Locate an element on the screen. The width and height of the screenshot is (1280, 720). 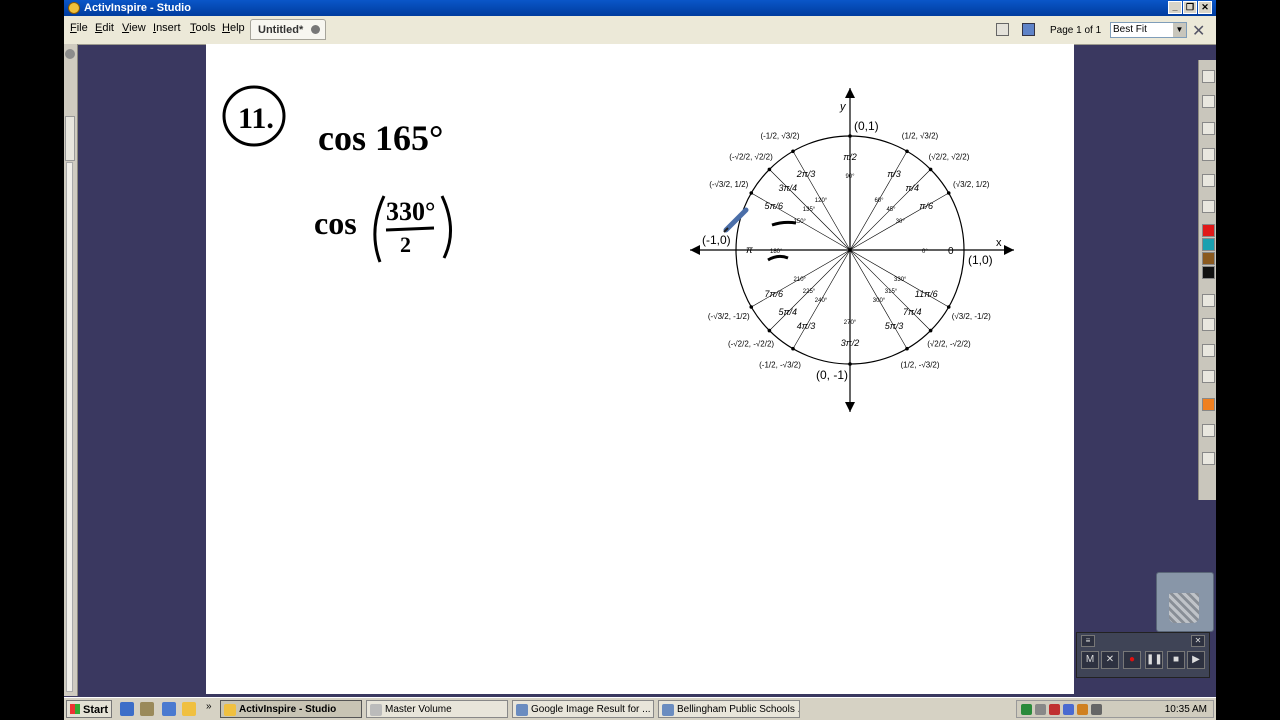
tray-update-icon is located at coordinates (1082, 709).